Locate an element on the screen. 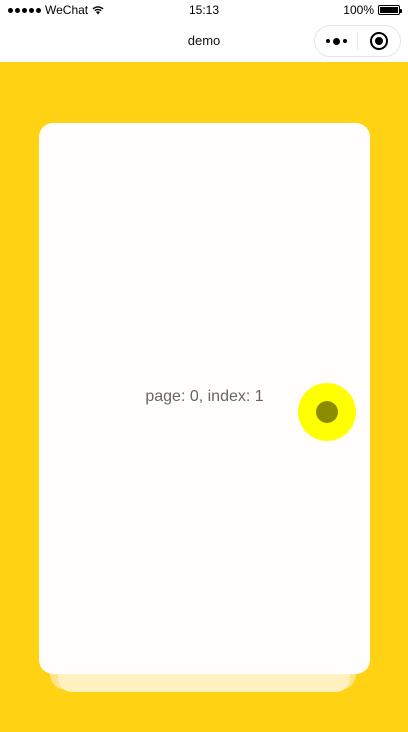 This screenshot has height=732, width=408. touch-indicator is located at coordinates (327, 412).